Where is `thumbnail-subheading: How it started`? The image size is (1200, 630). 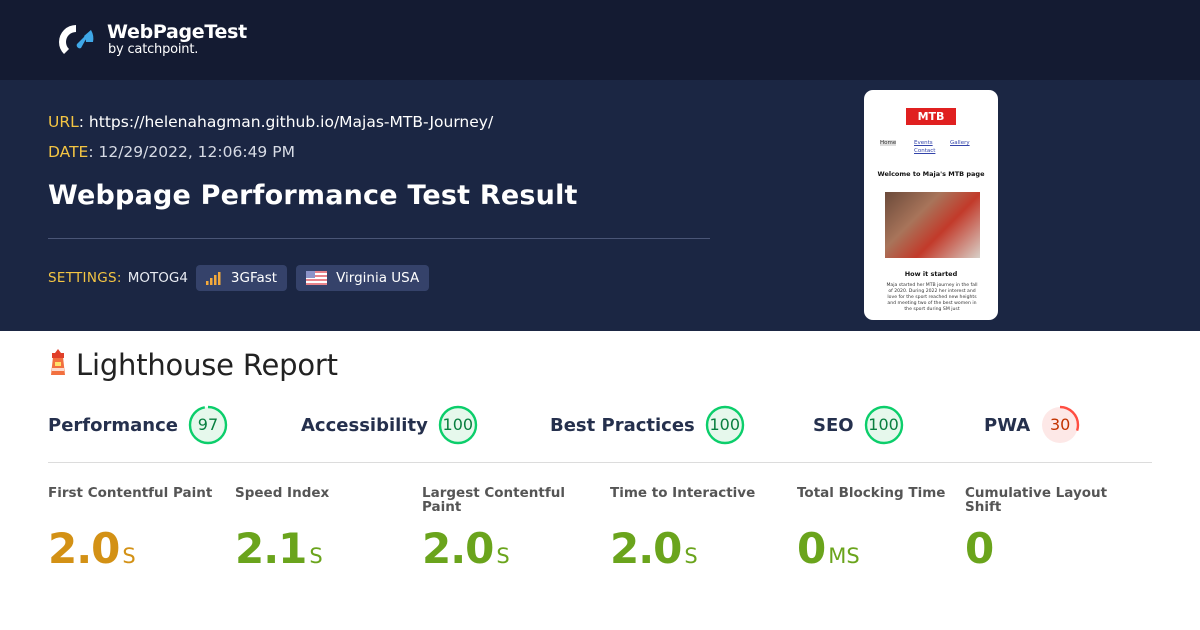
thumbnail-subheading: How it started is located at coordinates (931, 274).